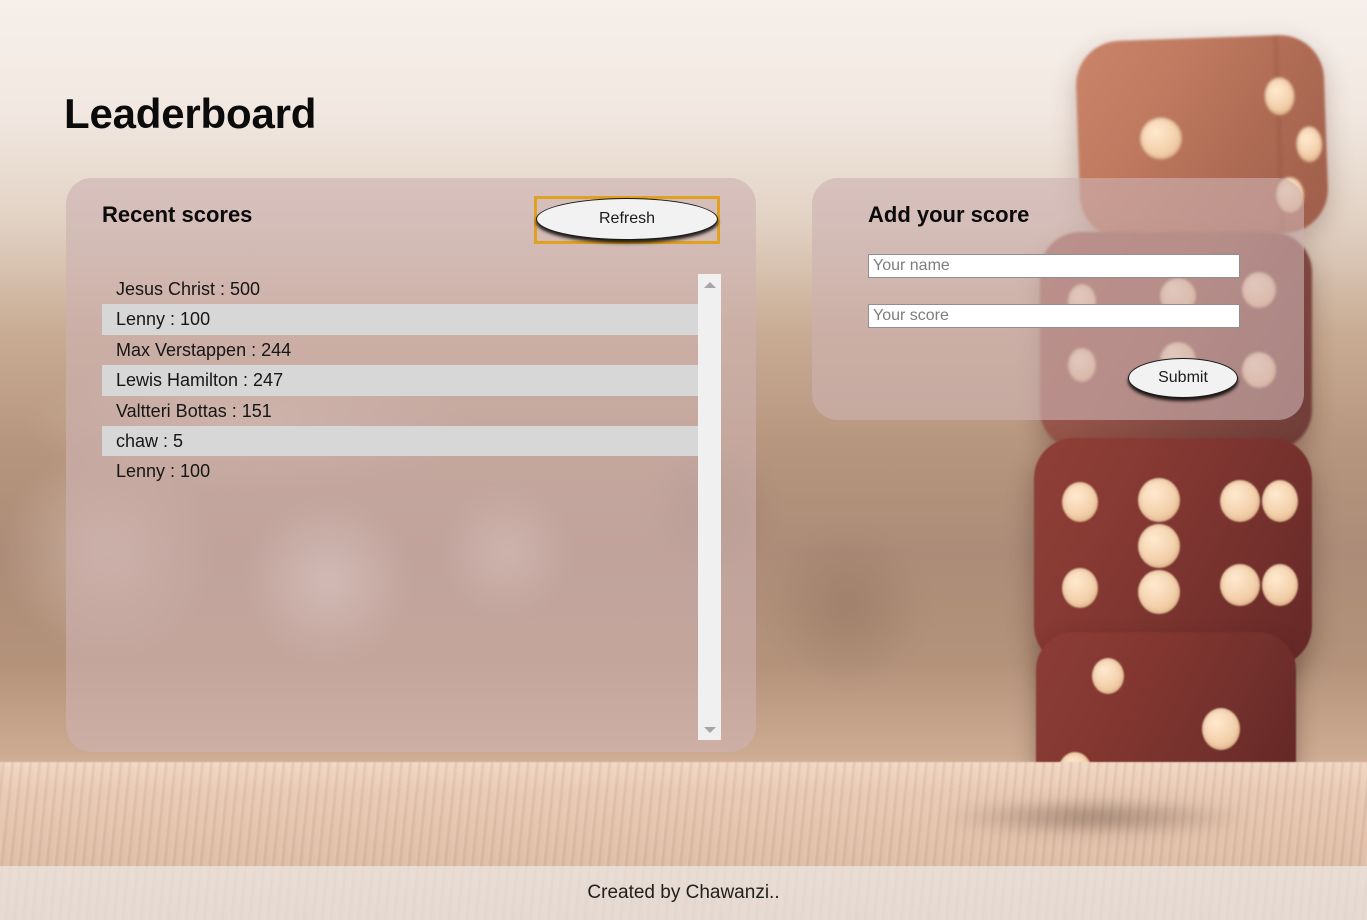 Image resolution: width=1367 pixels, height=920 pixels. Describe the element at coordinates (709, 284) in the screenshot. I see `scroll-up-arrow-icon` at that location.